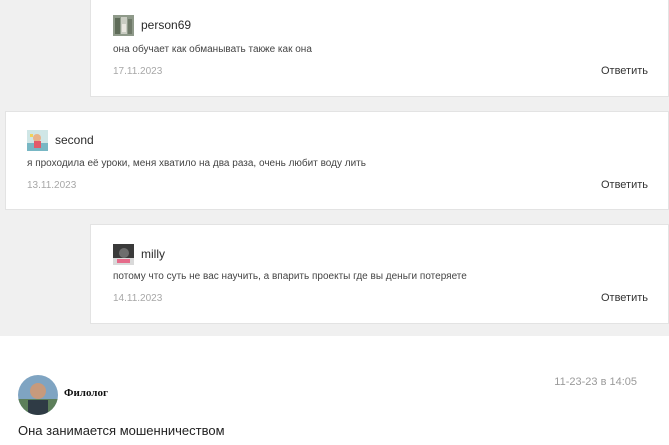 Image resolution: width=669 pixels, height=445 pixels. I want to click on post-author: Филолог, so click(86, 393).